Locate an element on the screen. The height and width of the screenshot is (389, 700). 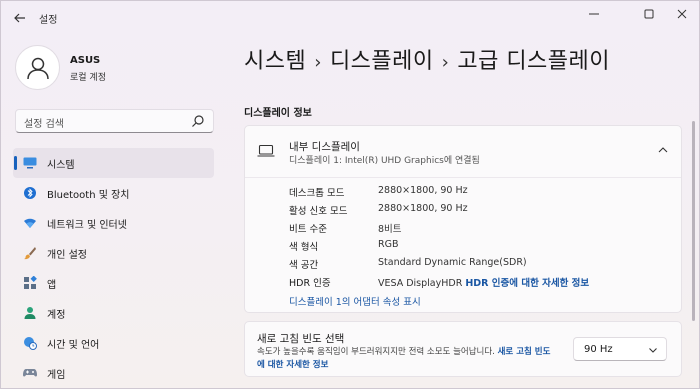
display-name: 내부 디스플레이 is located at coordinates (324, 147).